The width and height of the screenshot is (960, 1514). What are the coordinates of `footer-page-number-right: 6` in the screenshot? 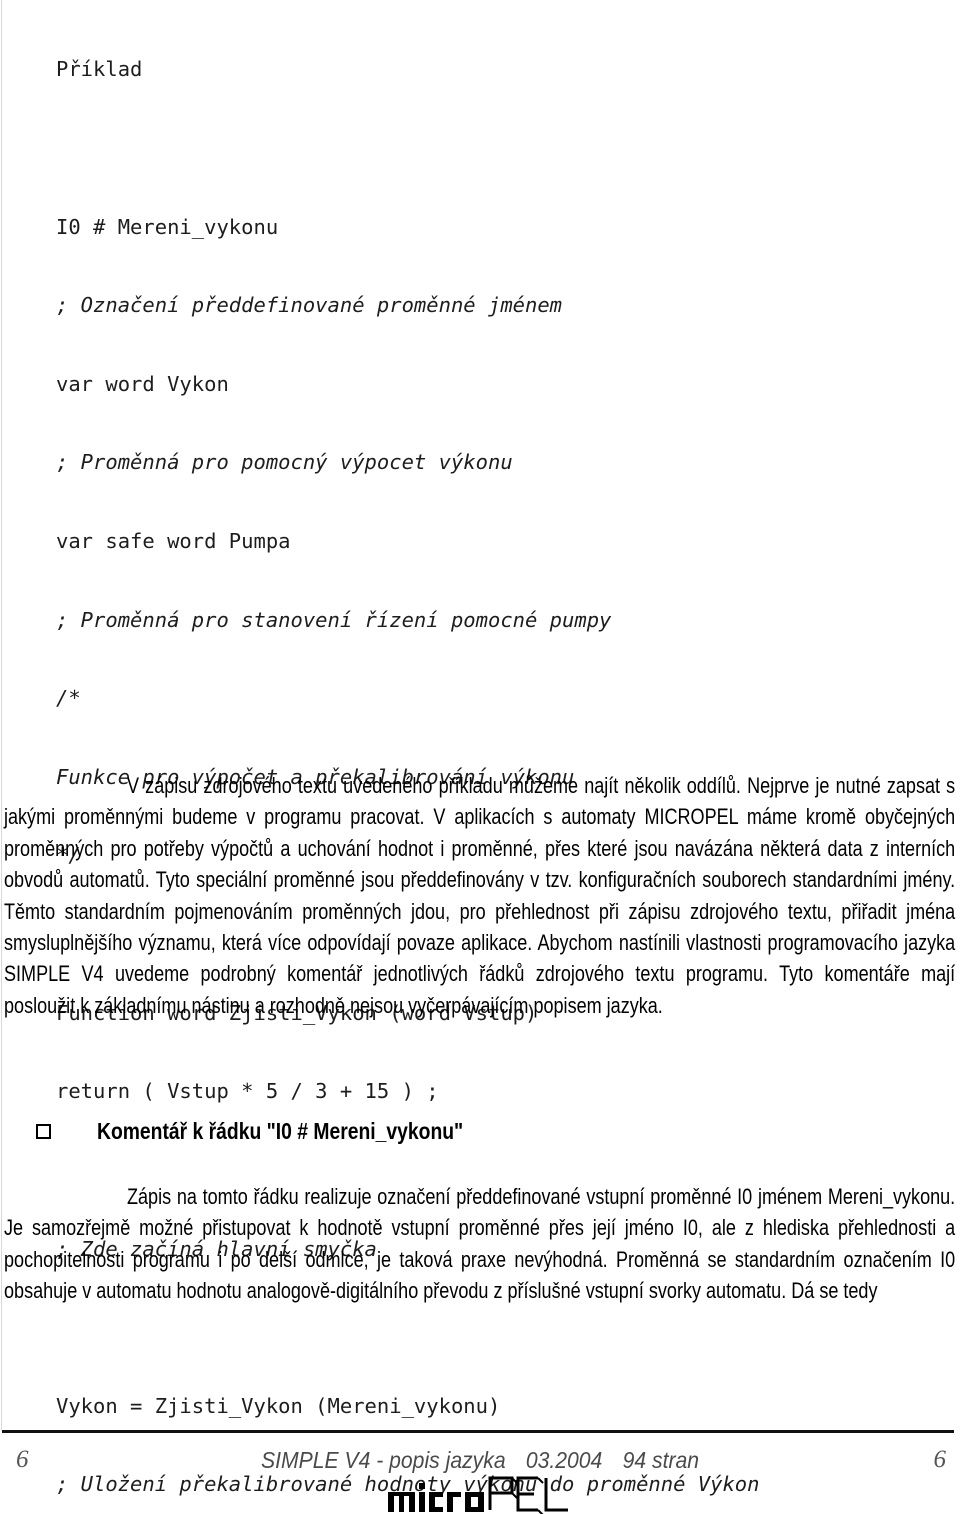 It's located at (940, 1459).